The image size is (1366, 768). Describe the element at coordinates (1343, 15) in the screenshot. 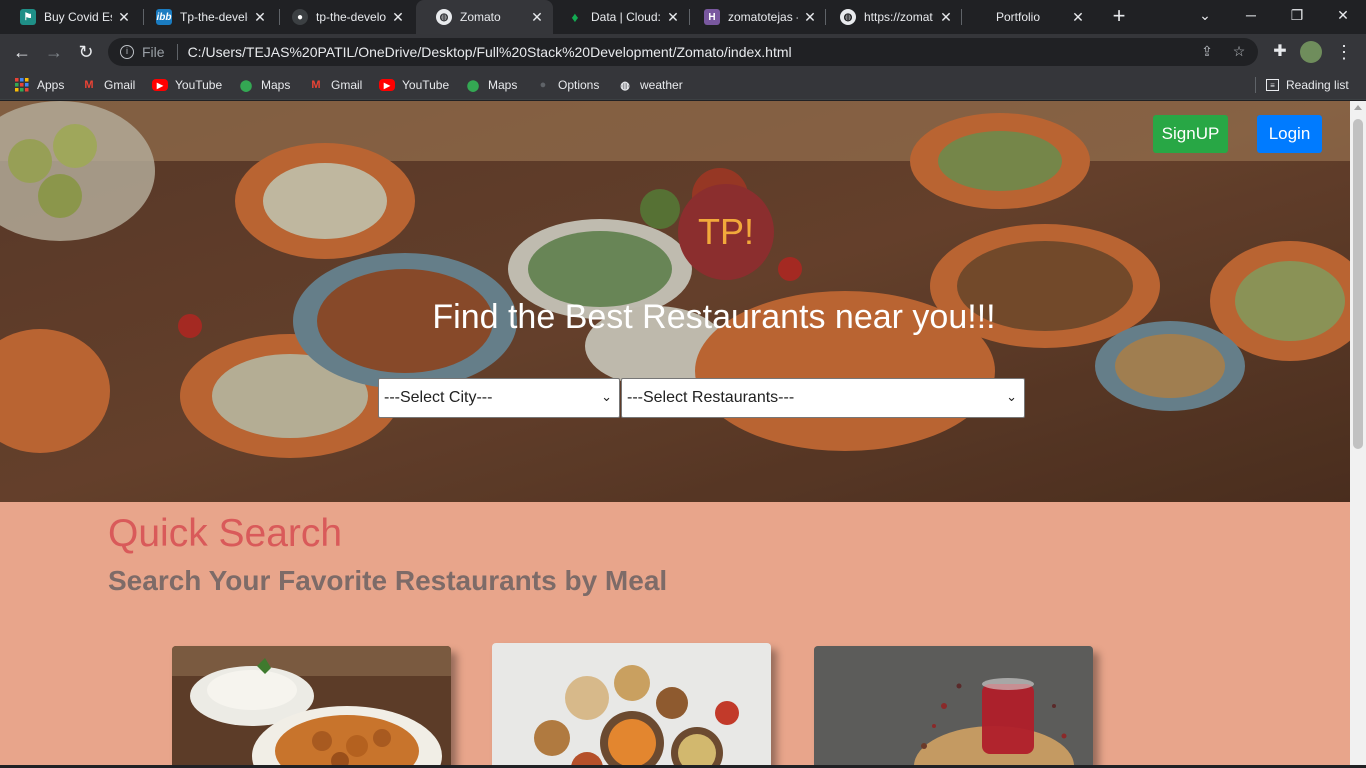

I see `close-window-button: ✕` at that location.